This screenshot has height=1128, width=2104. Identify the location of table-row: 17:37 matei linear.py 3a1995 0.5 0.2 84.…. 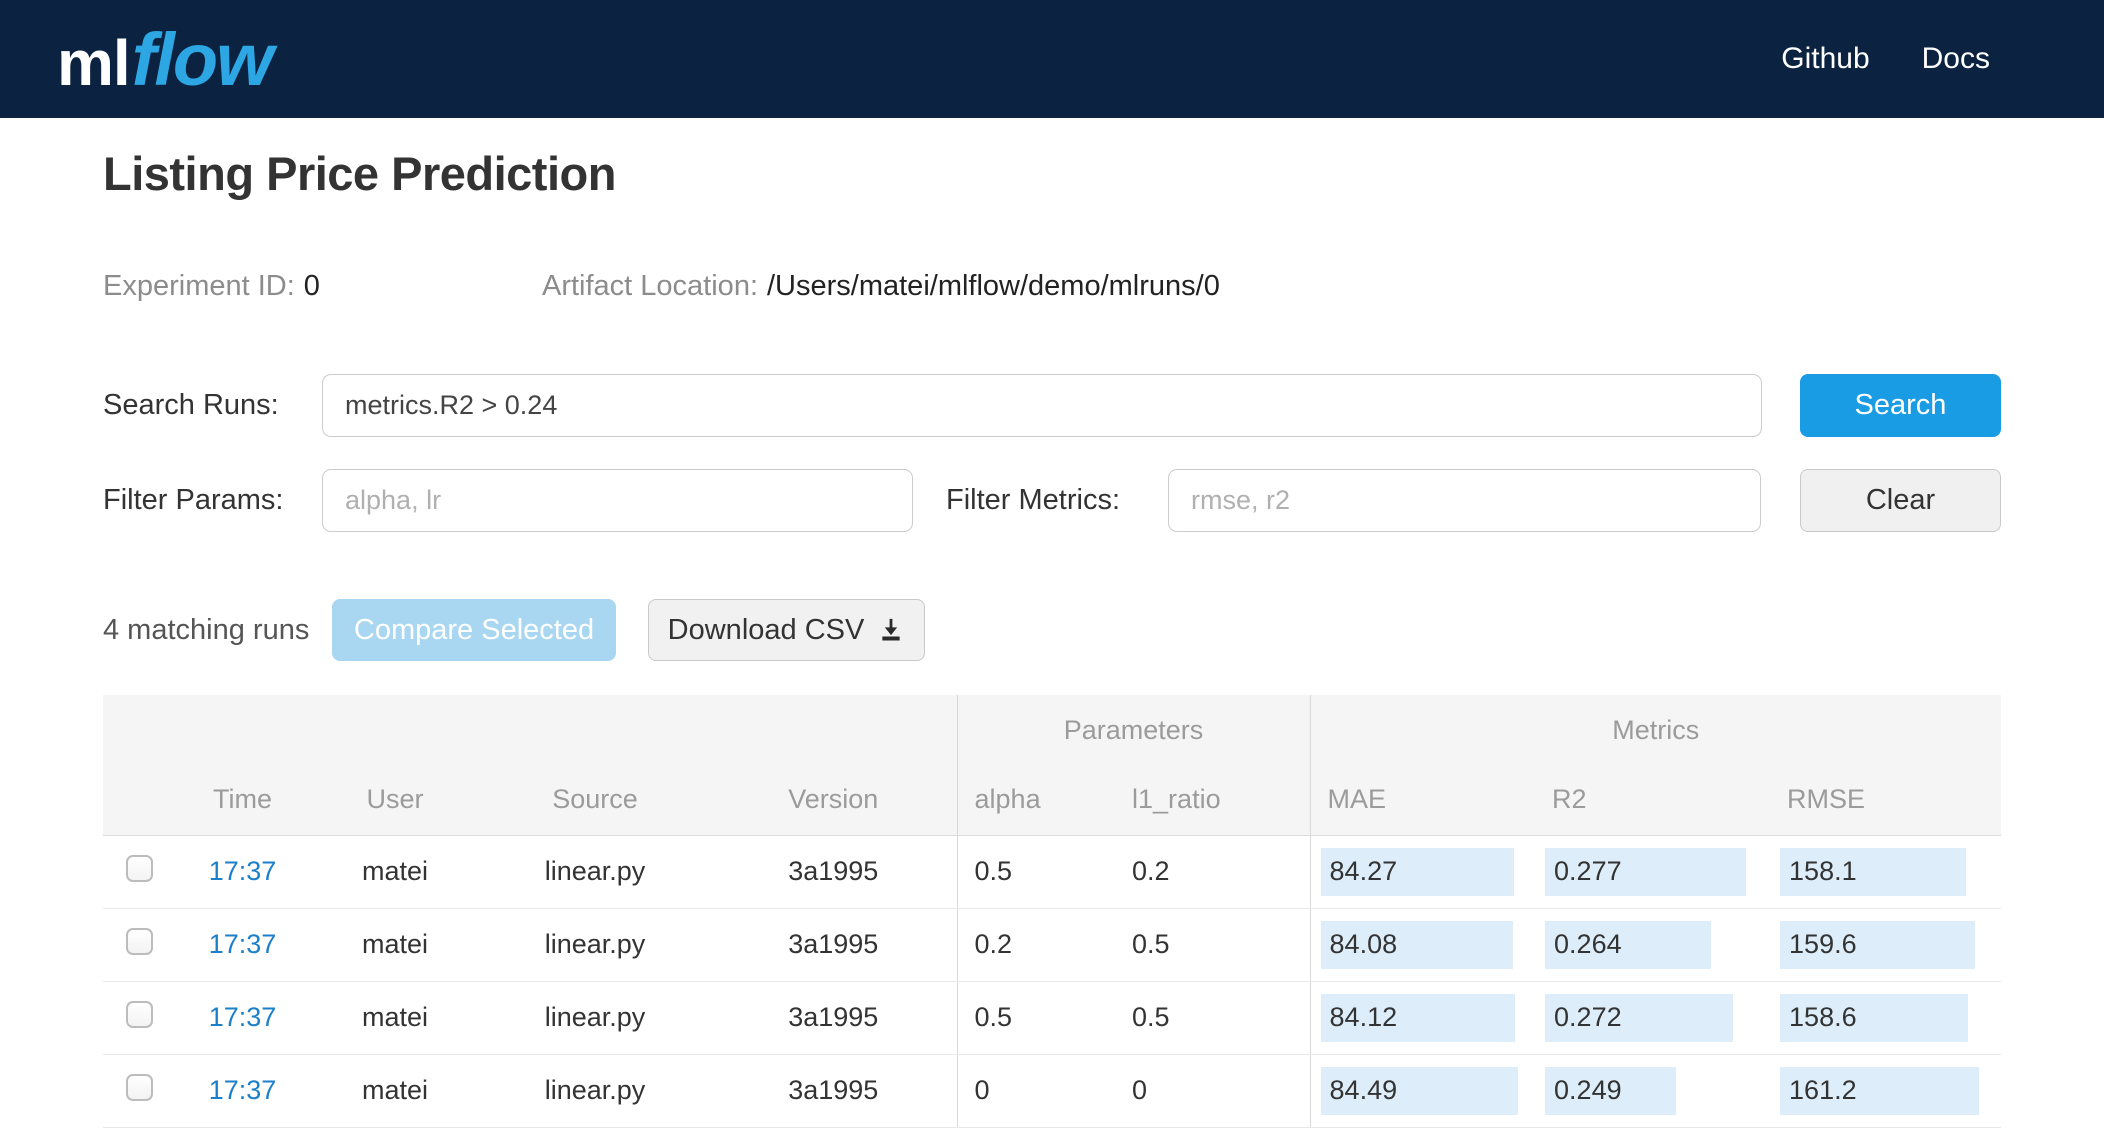
(1052, 872).